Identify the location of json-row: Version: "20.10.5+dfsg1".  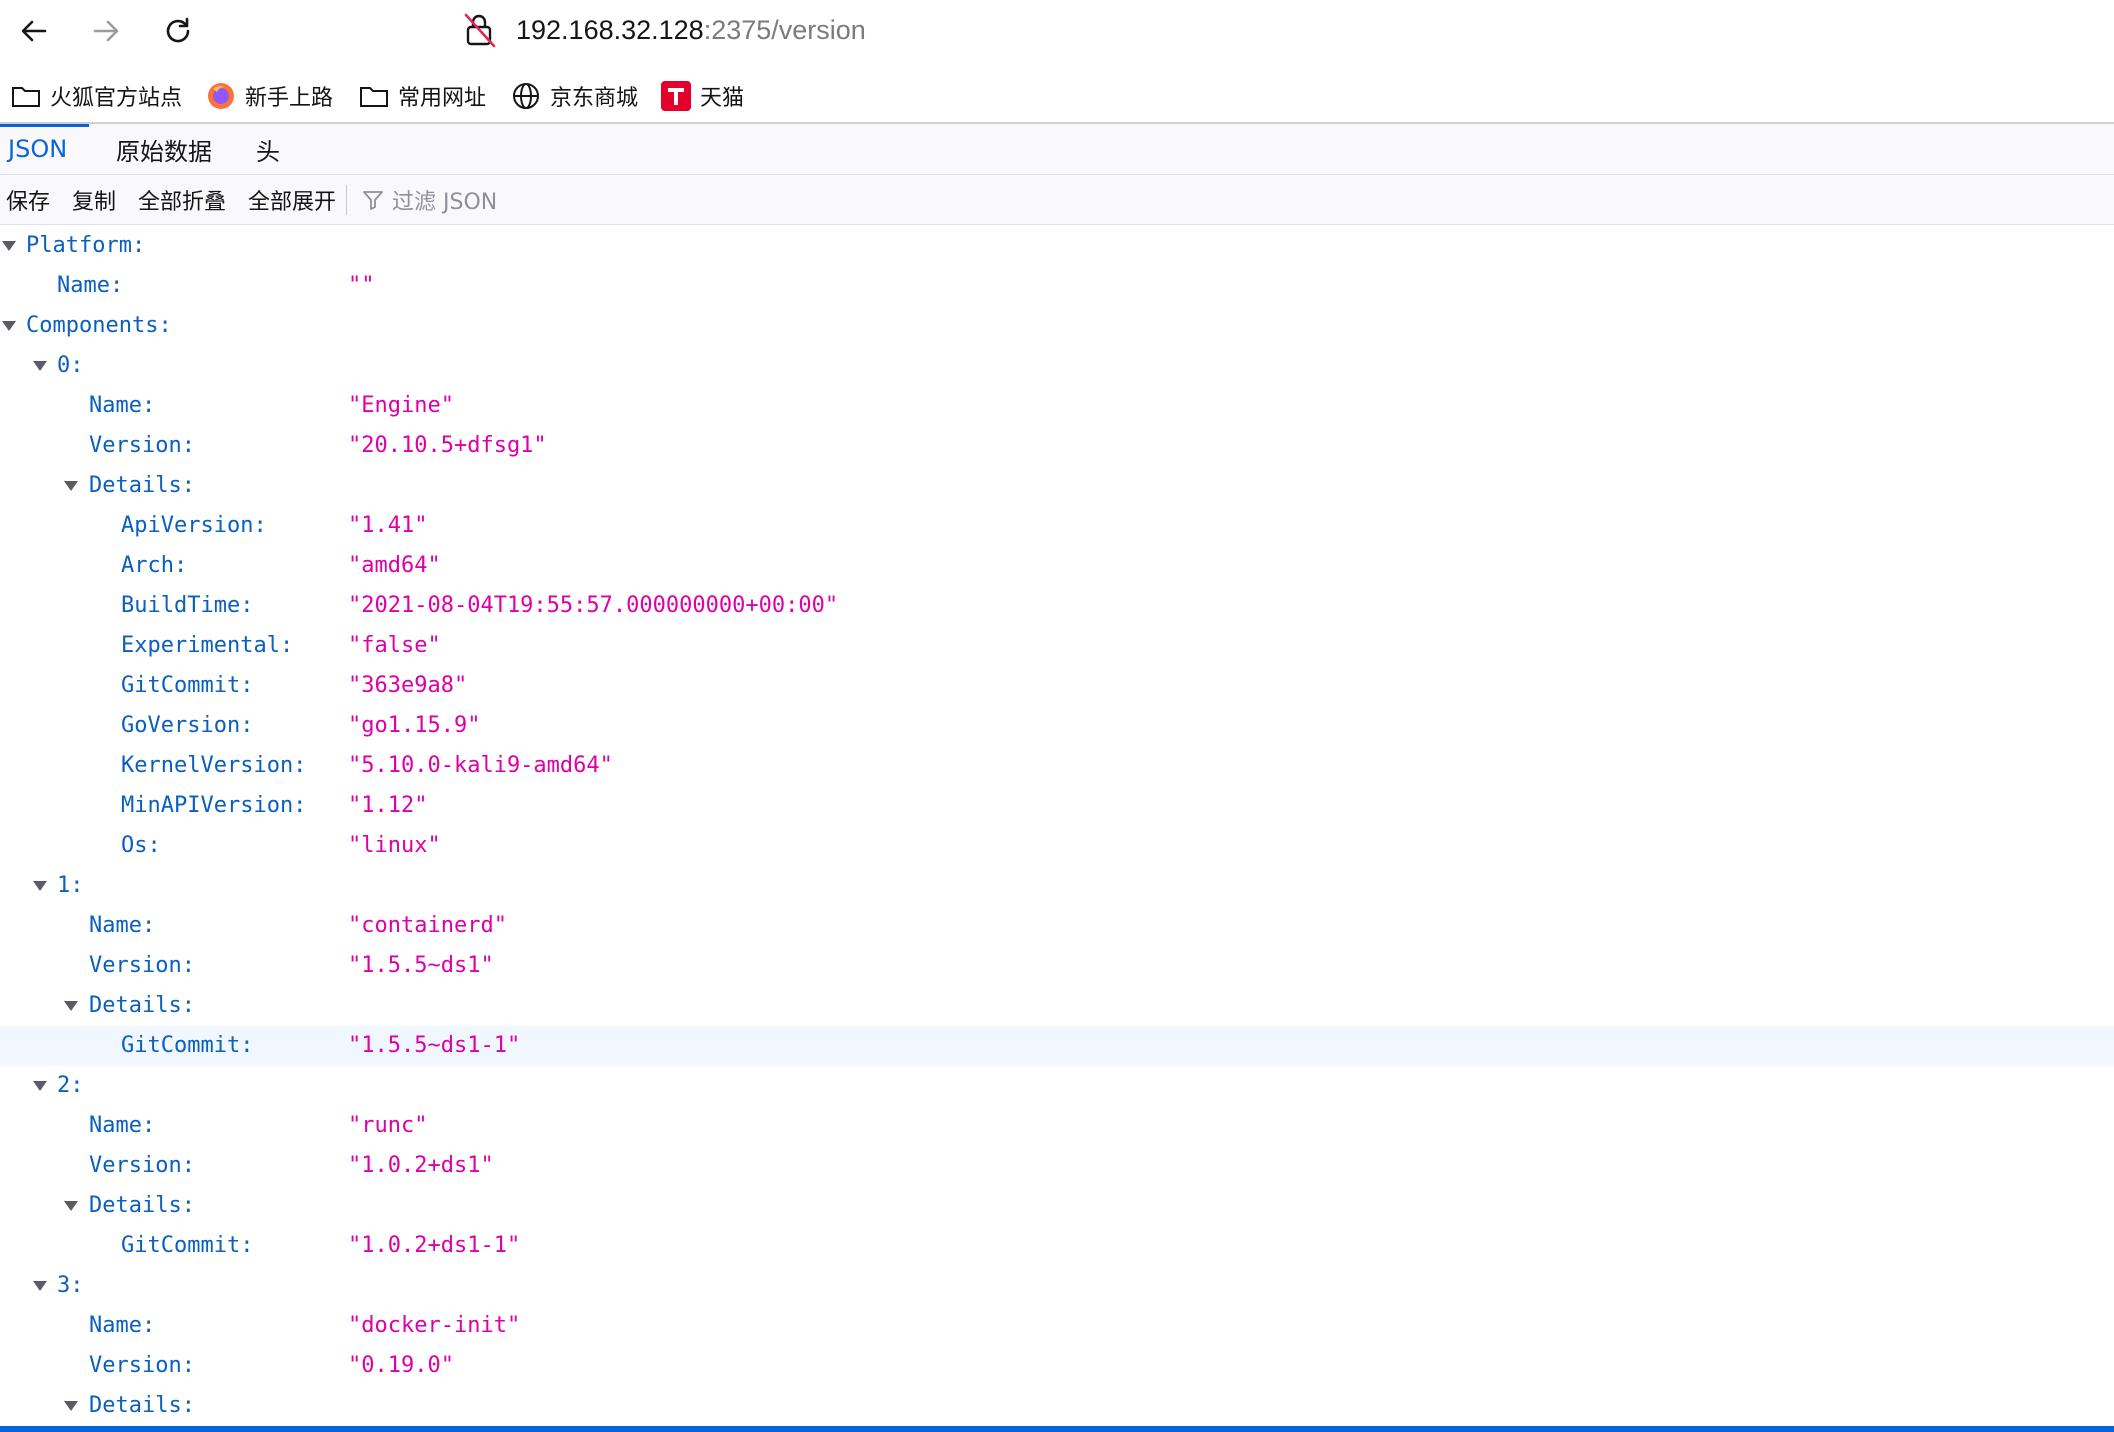
(1057, 446).